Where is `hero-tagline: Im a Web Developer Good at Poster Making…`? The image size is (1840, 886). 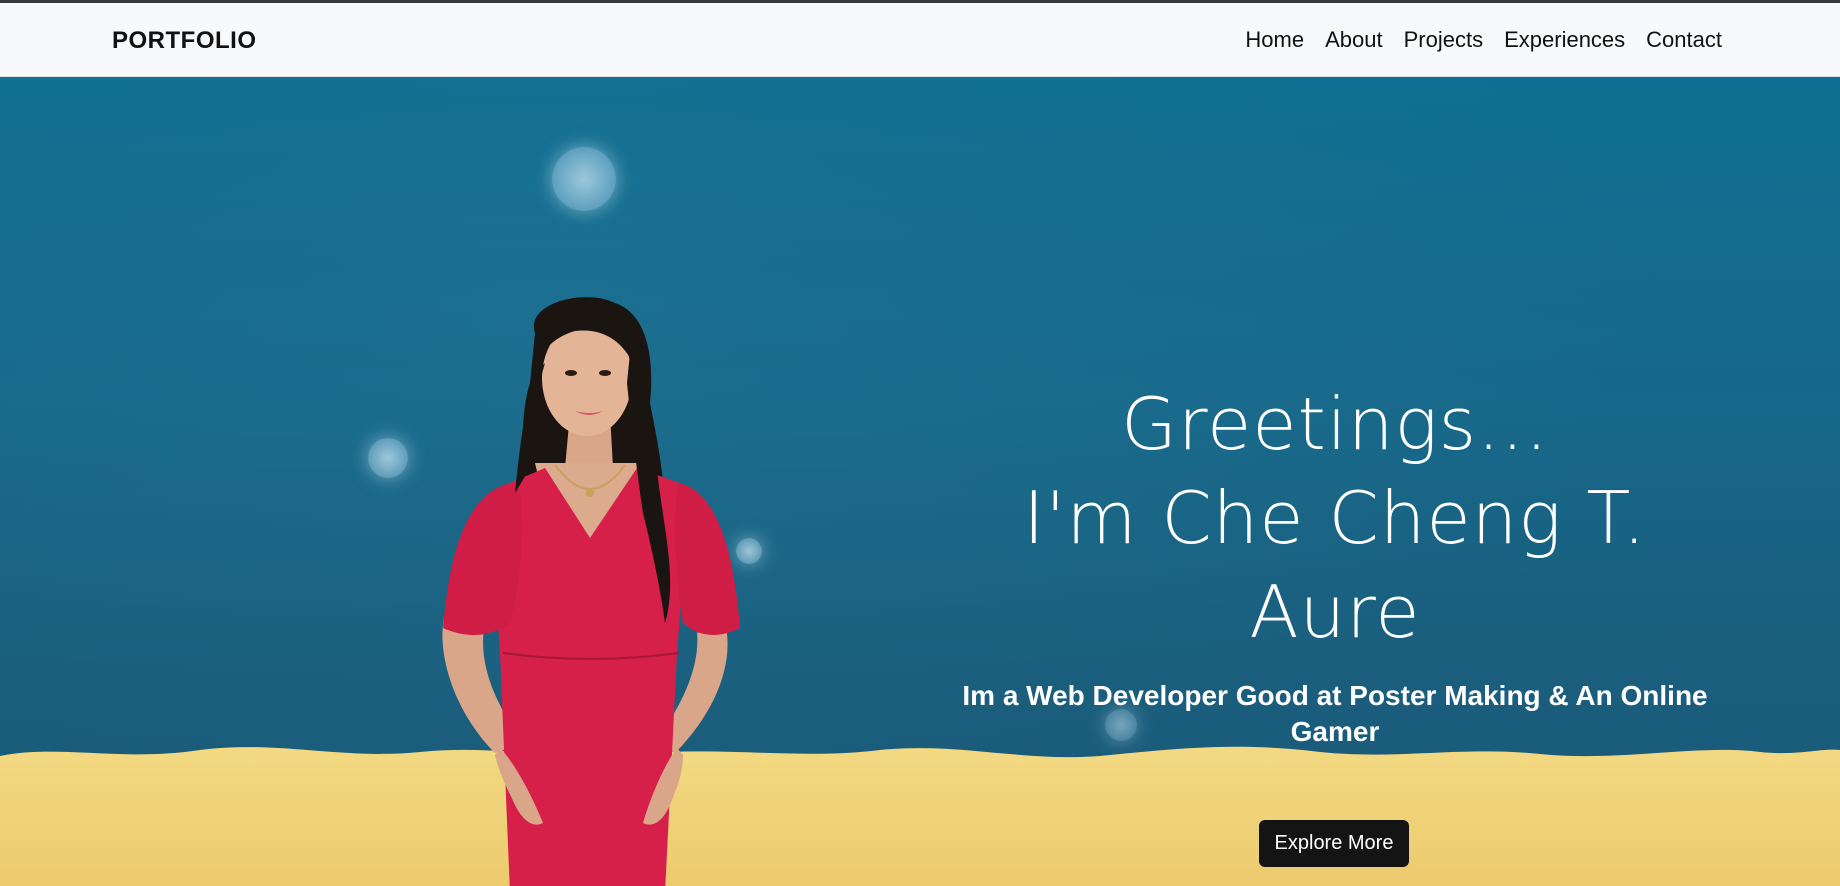 hero-tagline: Im a Web Developer Good at Poster Making… is located at coordinates (1335, 713).